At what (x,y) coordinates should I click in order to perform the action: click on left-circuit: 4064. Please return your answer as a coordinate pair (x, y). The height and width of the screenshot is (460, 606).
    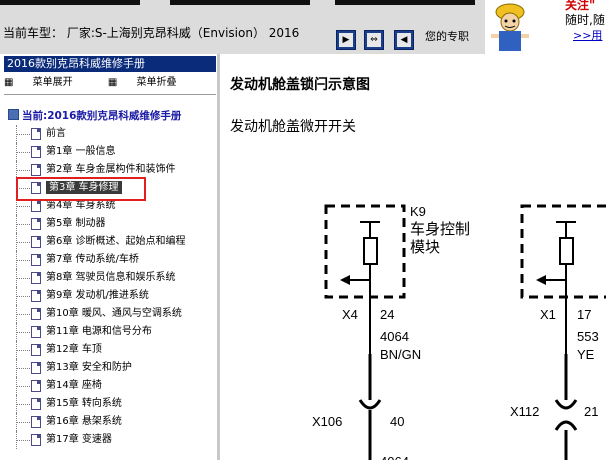
    Looking at the image, I should click on (394, 336).